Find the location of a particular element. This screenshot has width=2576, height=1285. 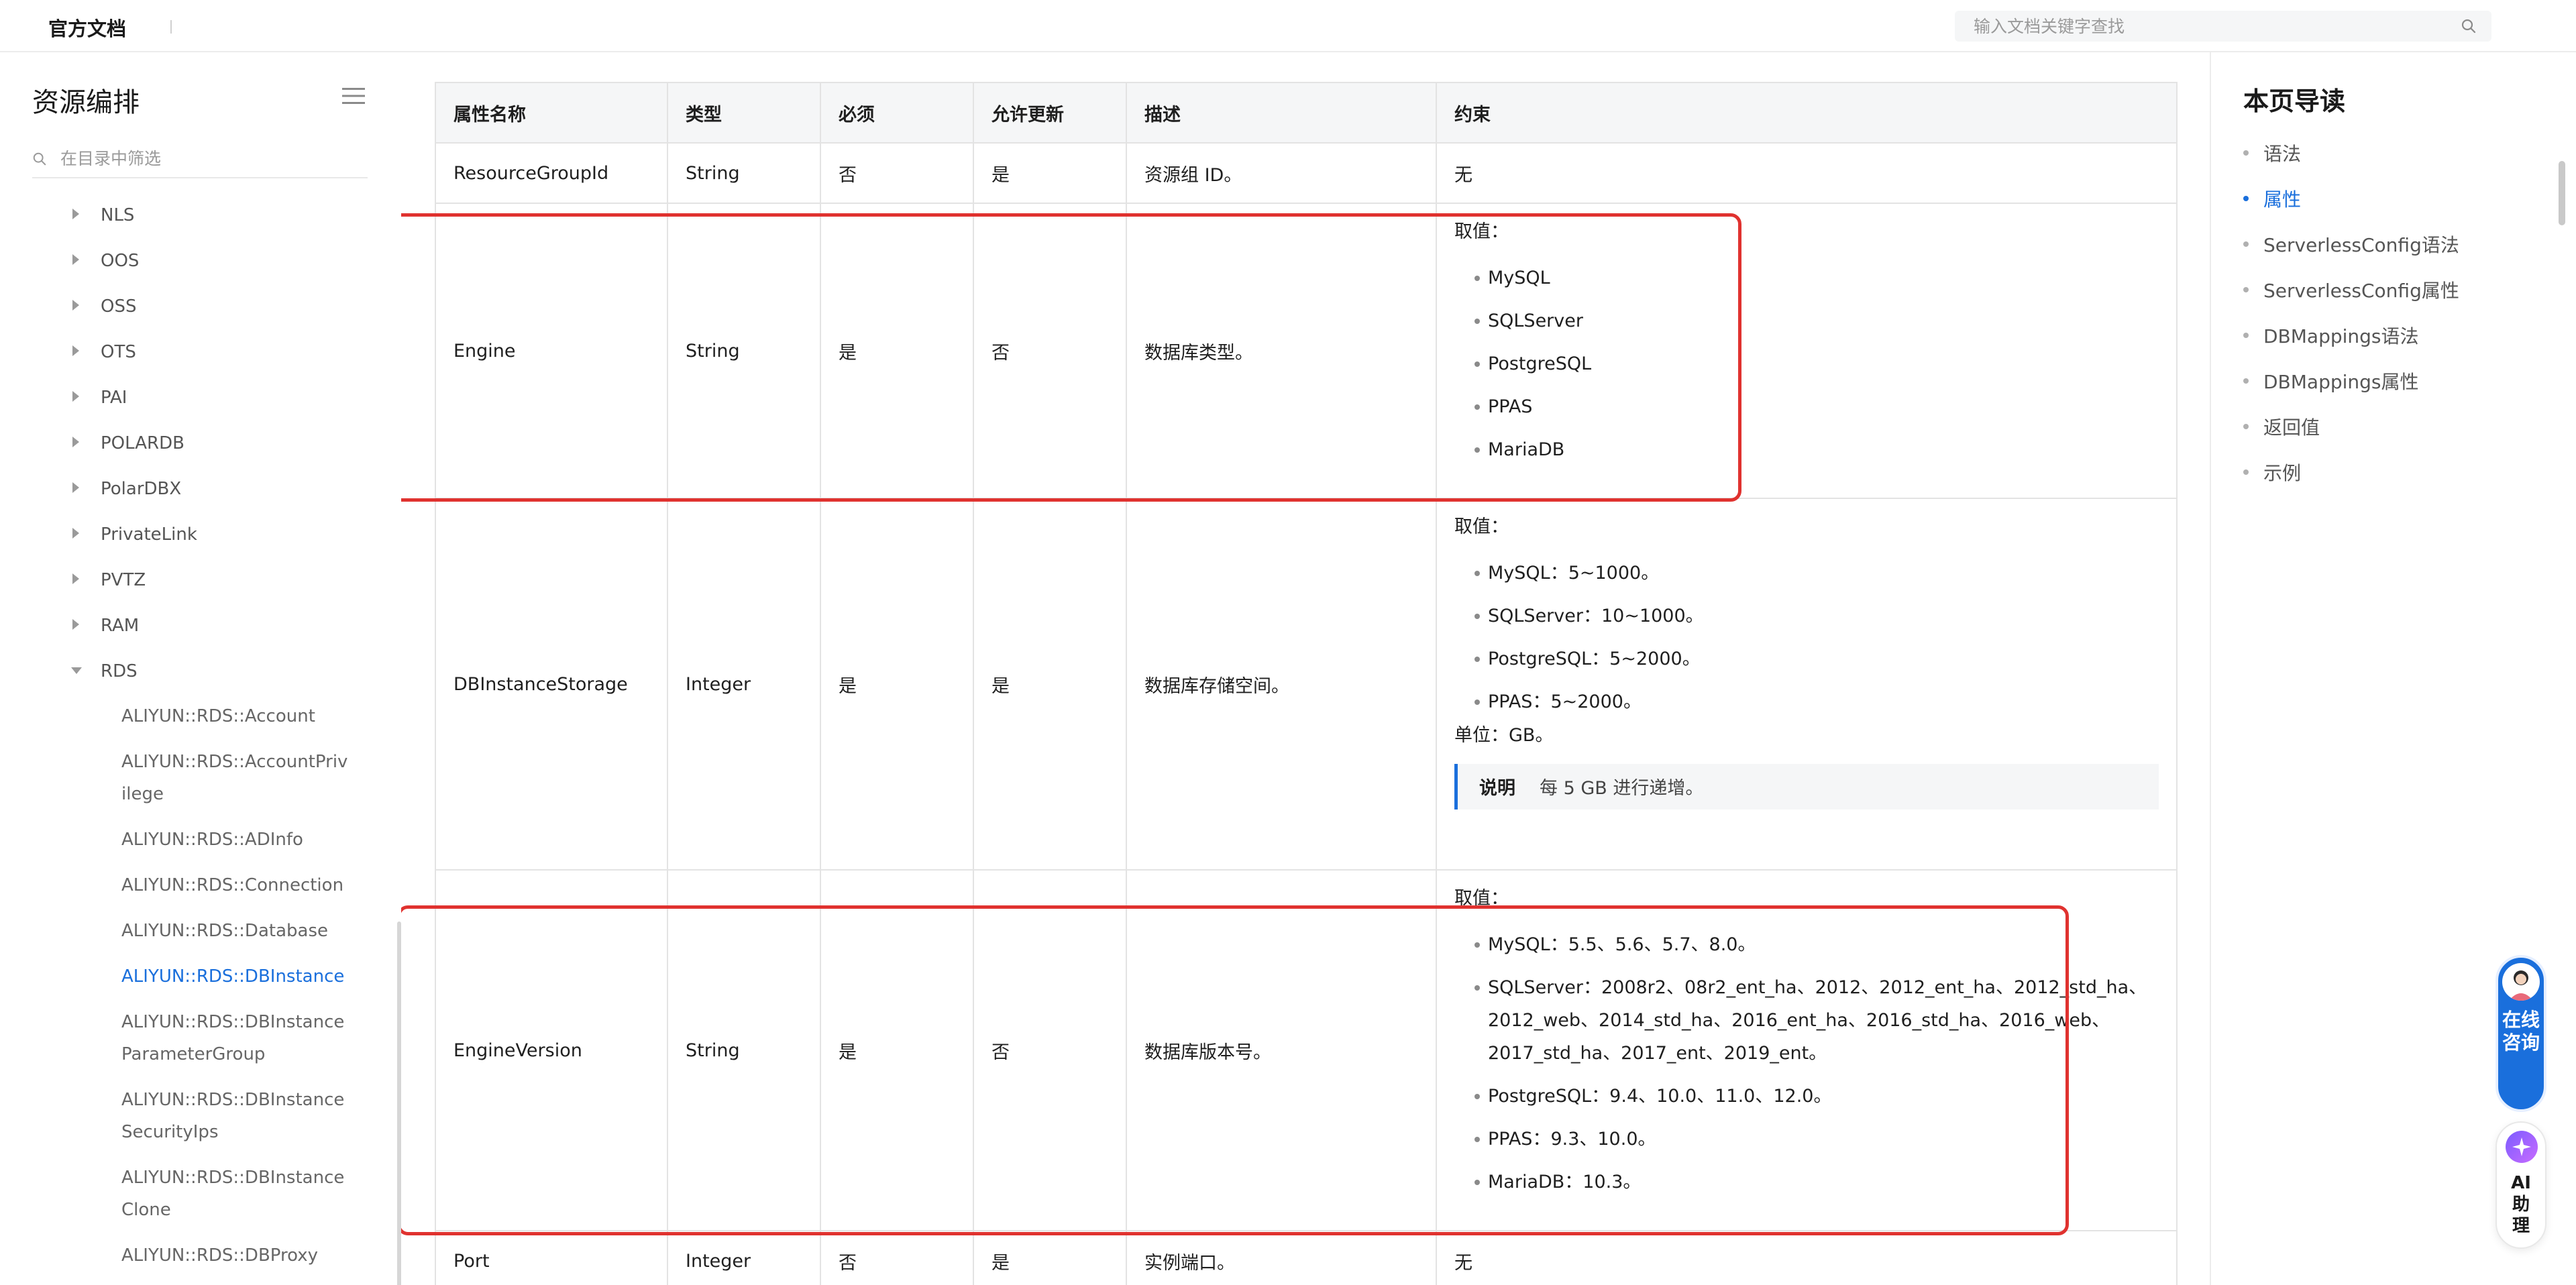

value-list: MySQL SQLServer PostgreSQL PPAS MariaDB is located at coordinates (1806, 364).